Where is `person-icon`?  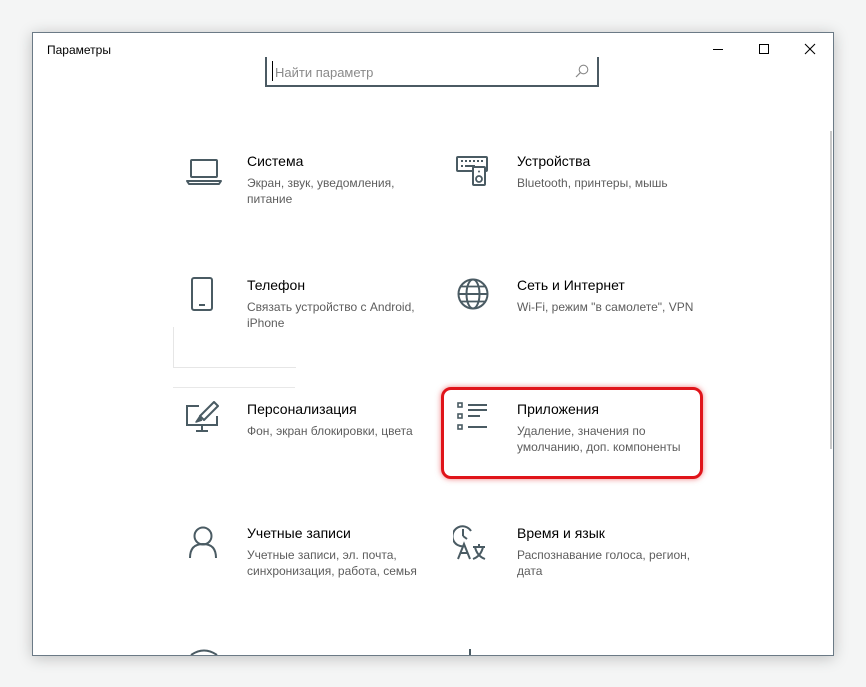 person-icon is located at coordinates (203, 542).